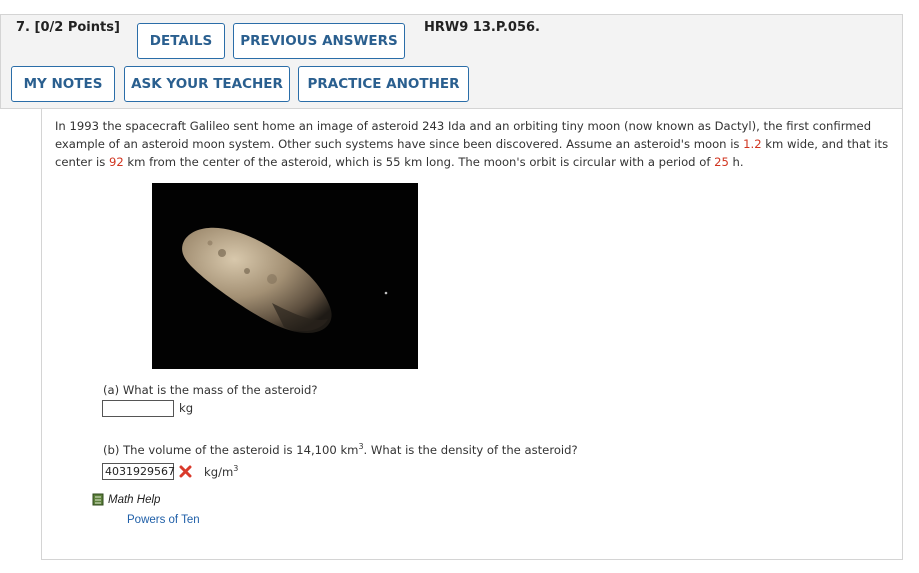 The image size is (919, 573). I want to click on problem-code: HRW9 13.P.056., so click(482, 27).